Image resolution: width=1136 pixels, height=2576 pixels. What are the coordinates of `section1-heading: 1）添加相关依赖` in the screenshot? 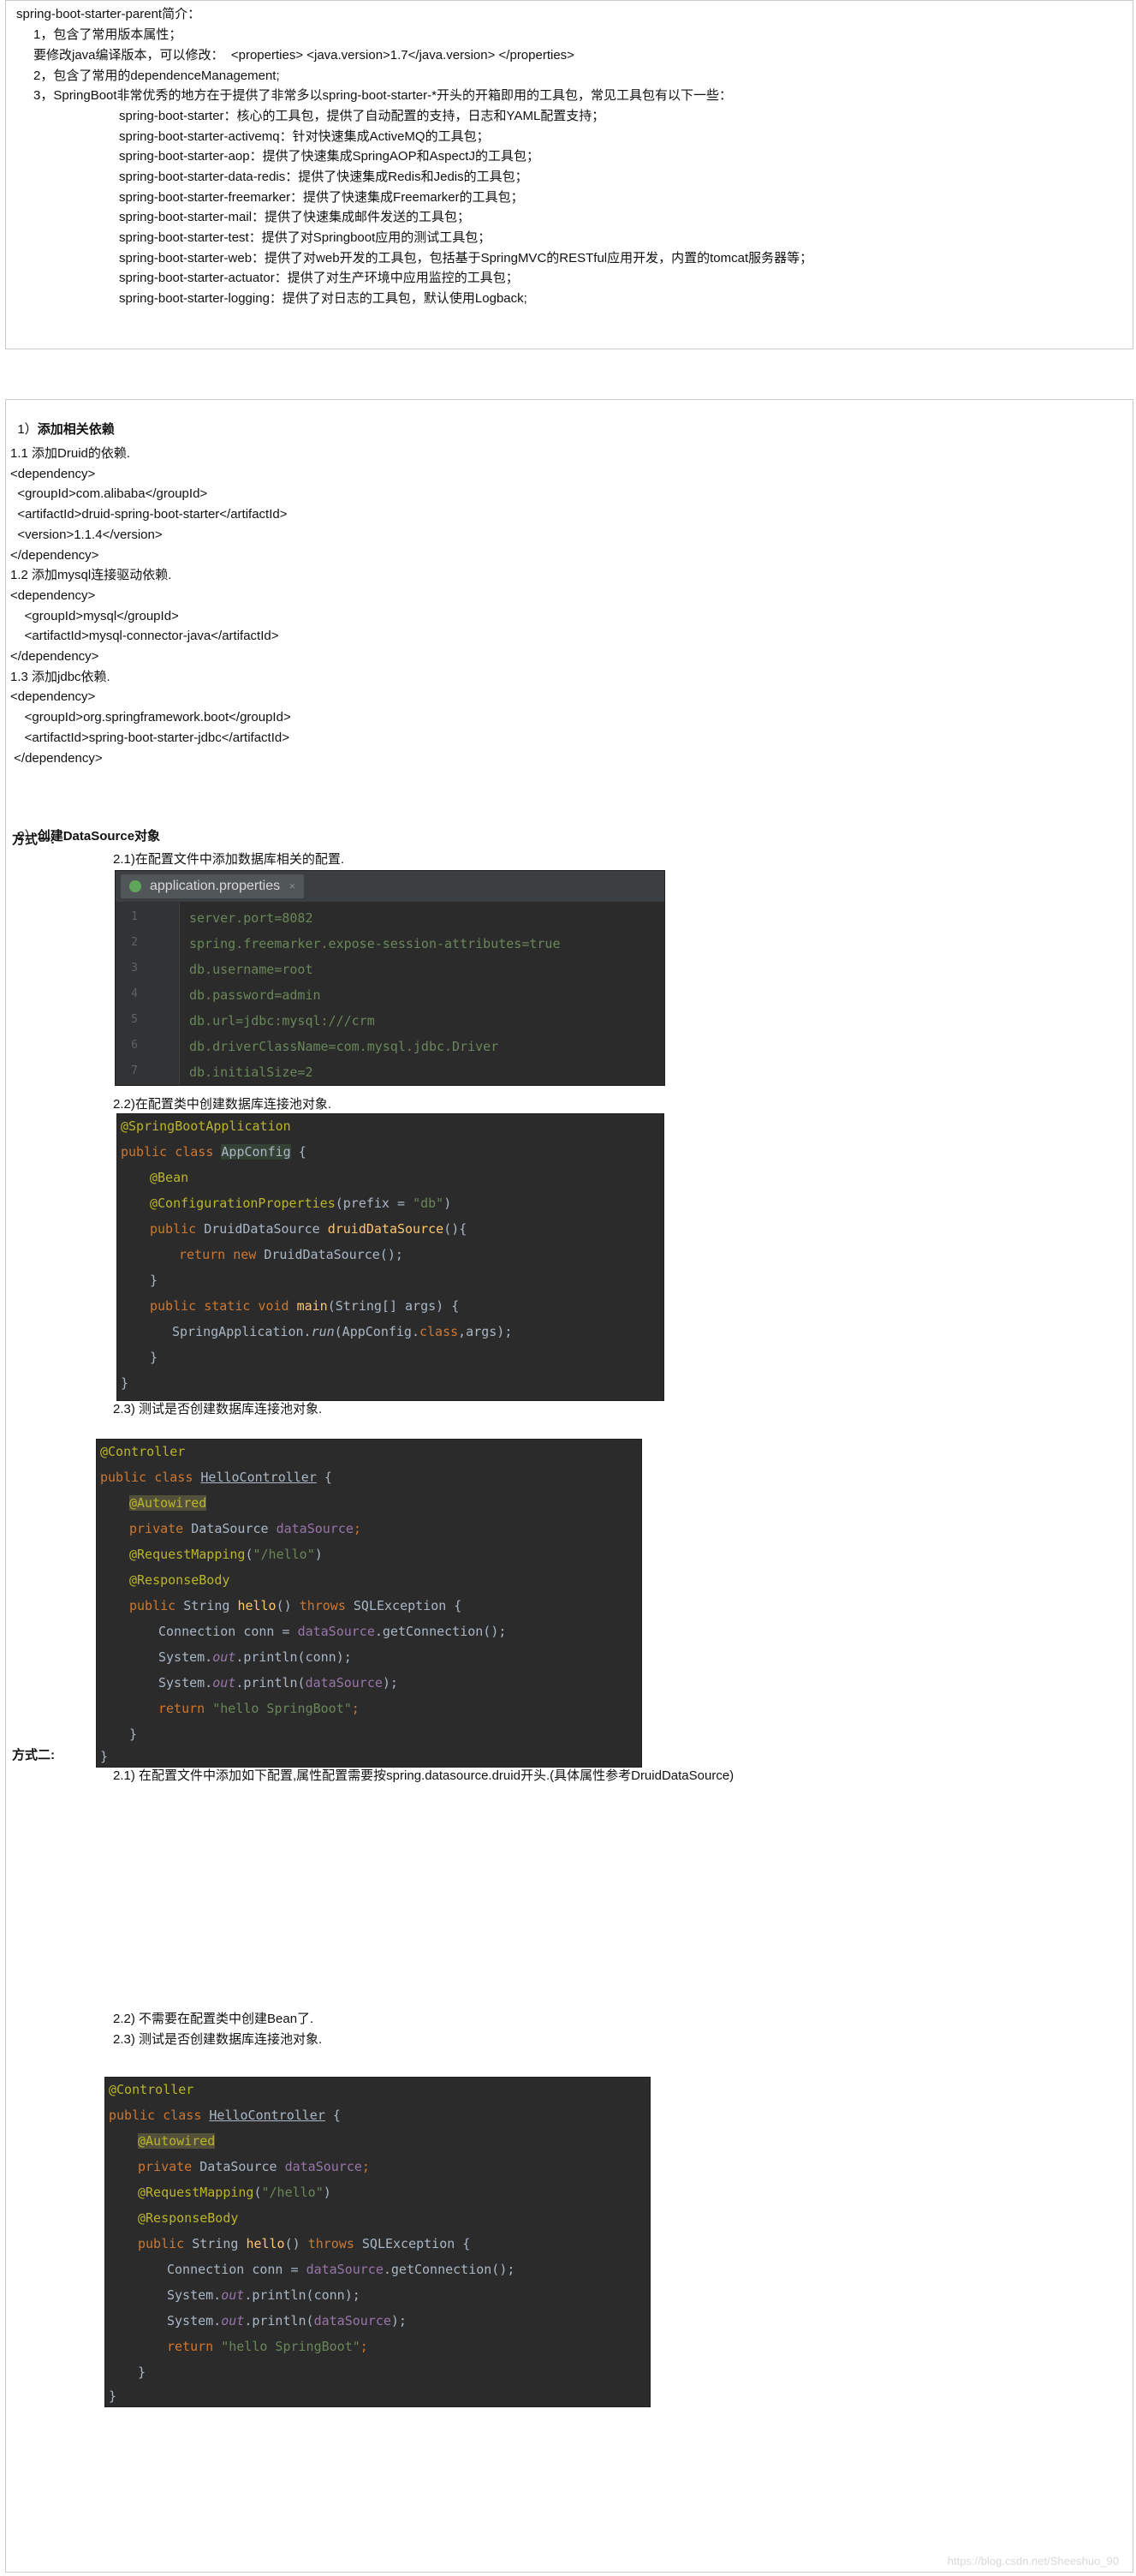 It's located at (66, 429).